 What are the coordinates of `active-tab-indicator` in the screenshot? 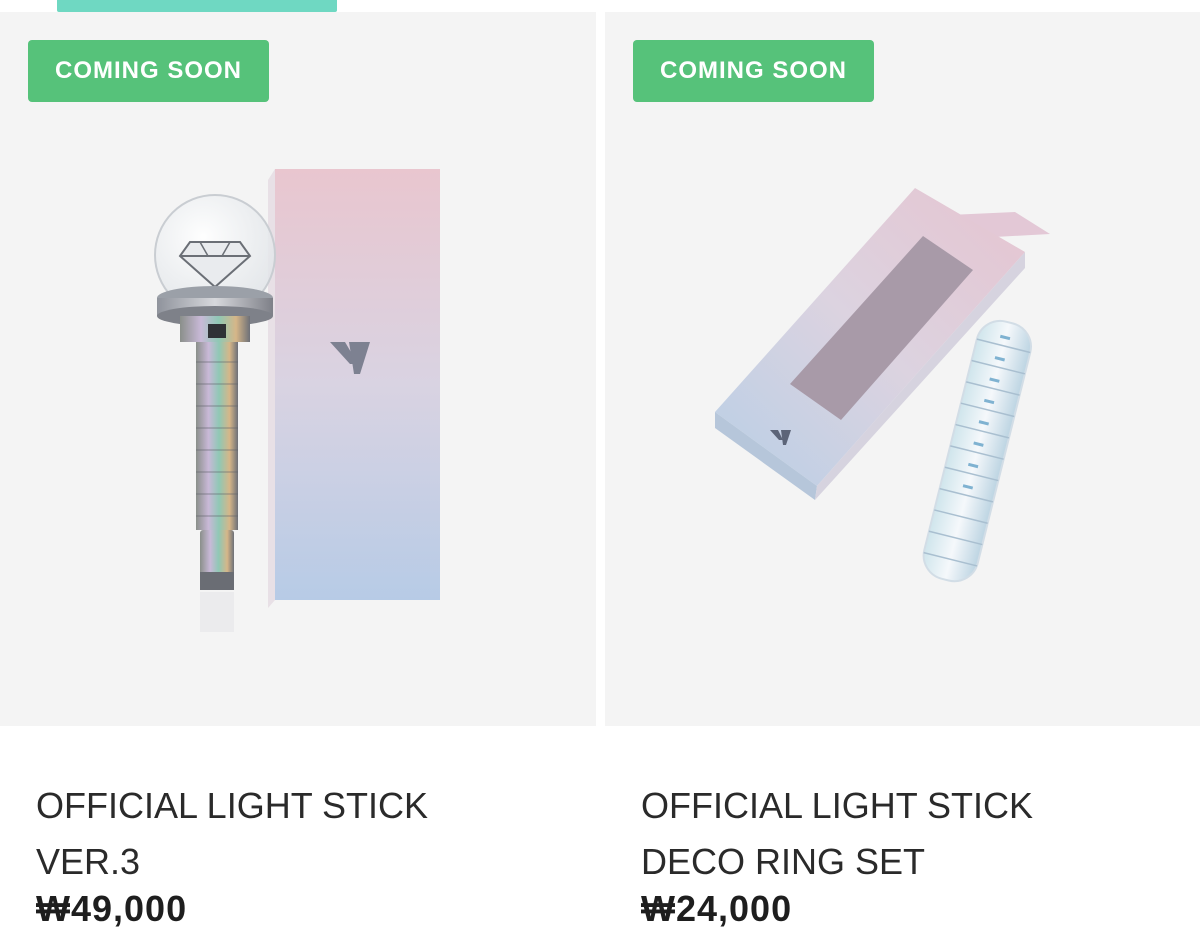 It's located at (197, 6).